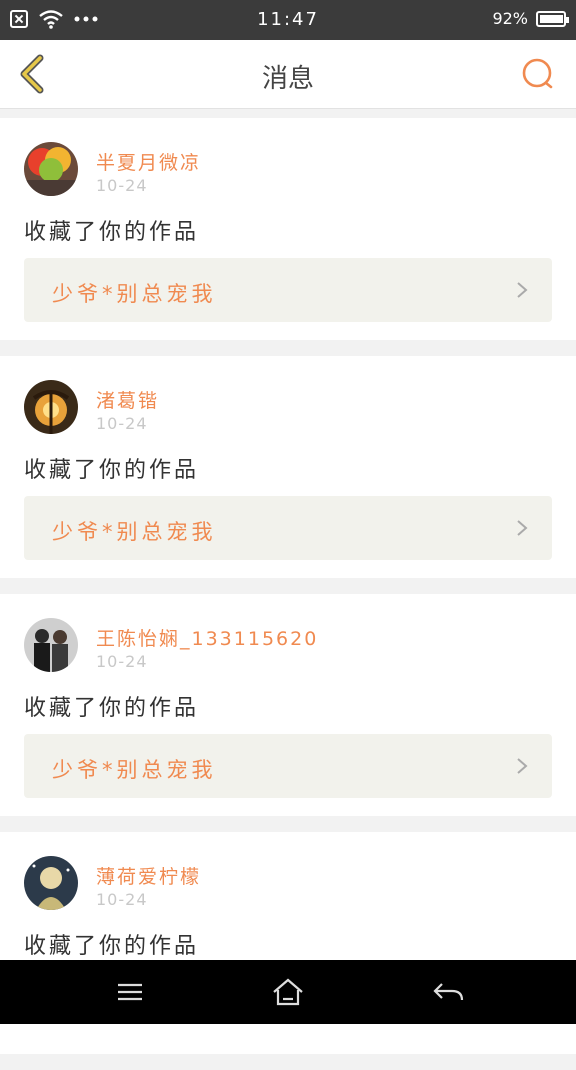  What do you see at coordinates (127, 399) in the screenshot?
I see `username: 渚葛锴` at bounding box center [127, 399].